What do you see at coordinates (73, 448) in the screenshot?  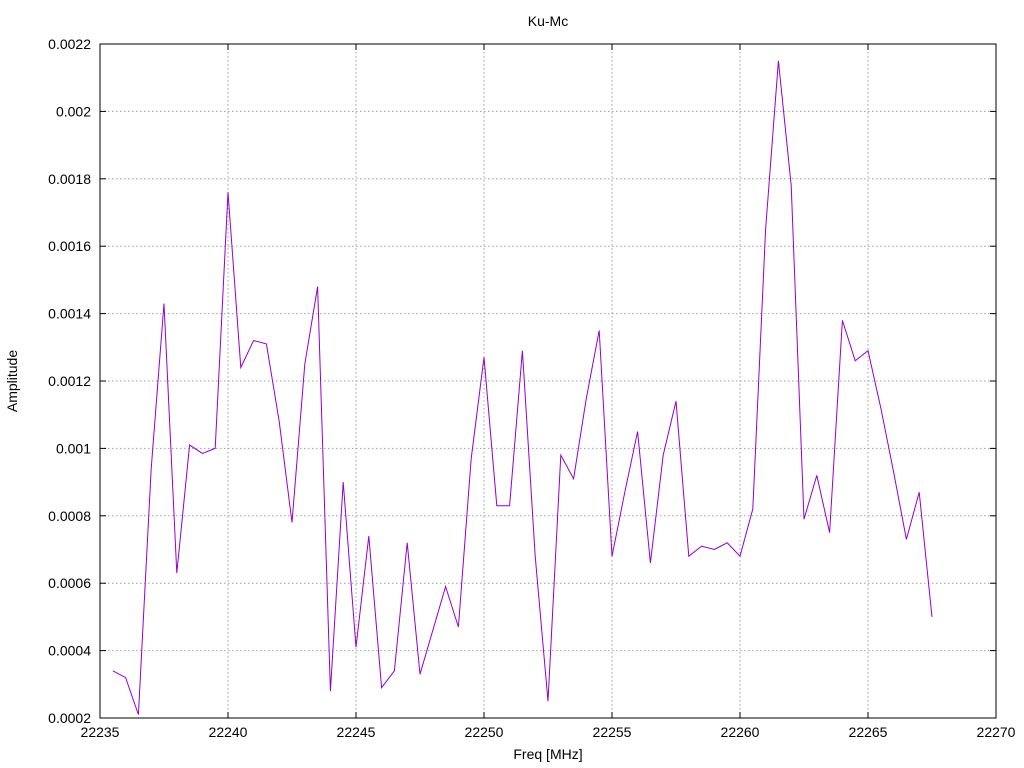 I see `y-tick-label: 0.001` at bounding box center [73, 448].